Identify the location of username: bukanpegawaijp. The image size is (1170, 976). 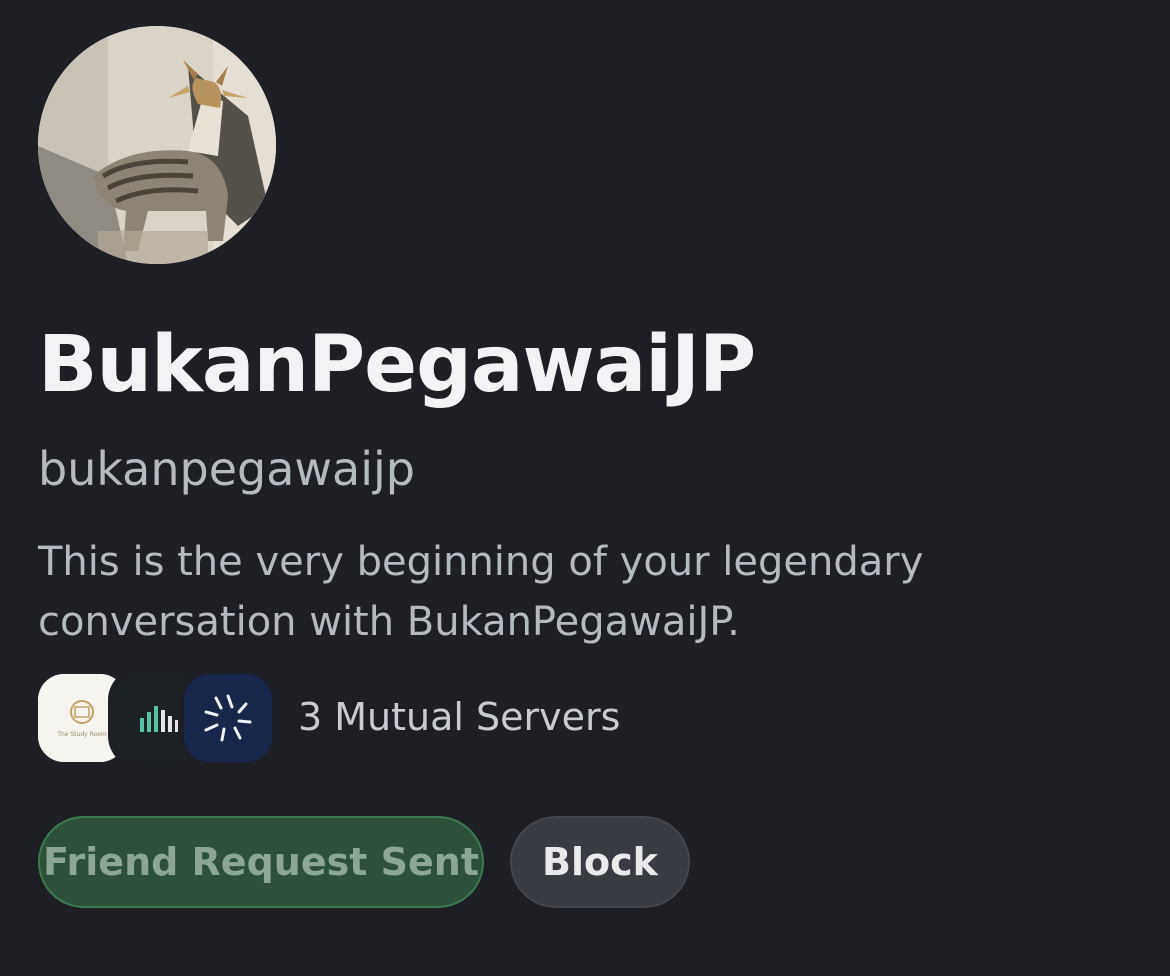
(226, 469).